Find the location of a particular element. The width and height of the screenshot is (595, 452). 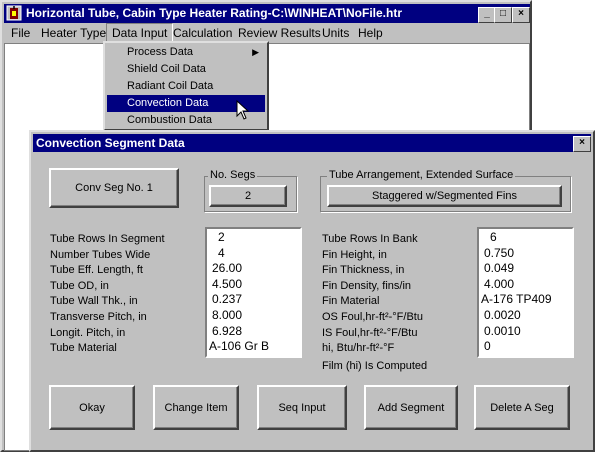

value-fin-height: 0.750 is located at coordinates (499, 253).